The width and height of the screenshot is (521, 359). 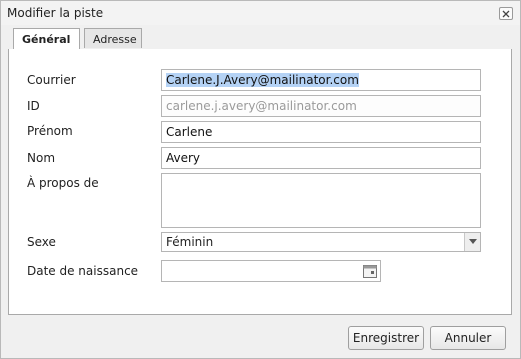 What do you see at coordinates (83, 271) in the screenshot?
I see `naissance-label: Date de naissance` at bounding box center [83, 271].